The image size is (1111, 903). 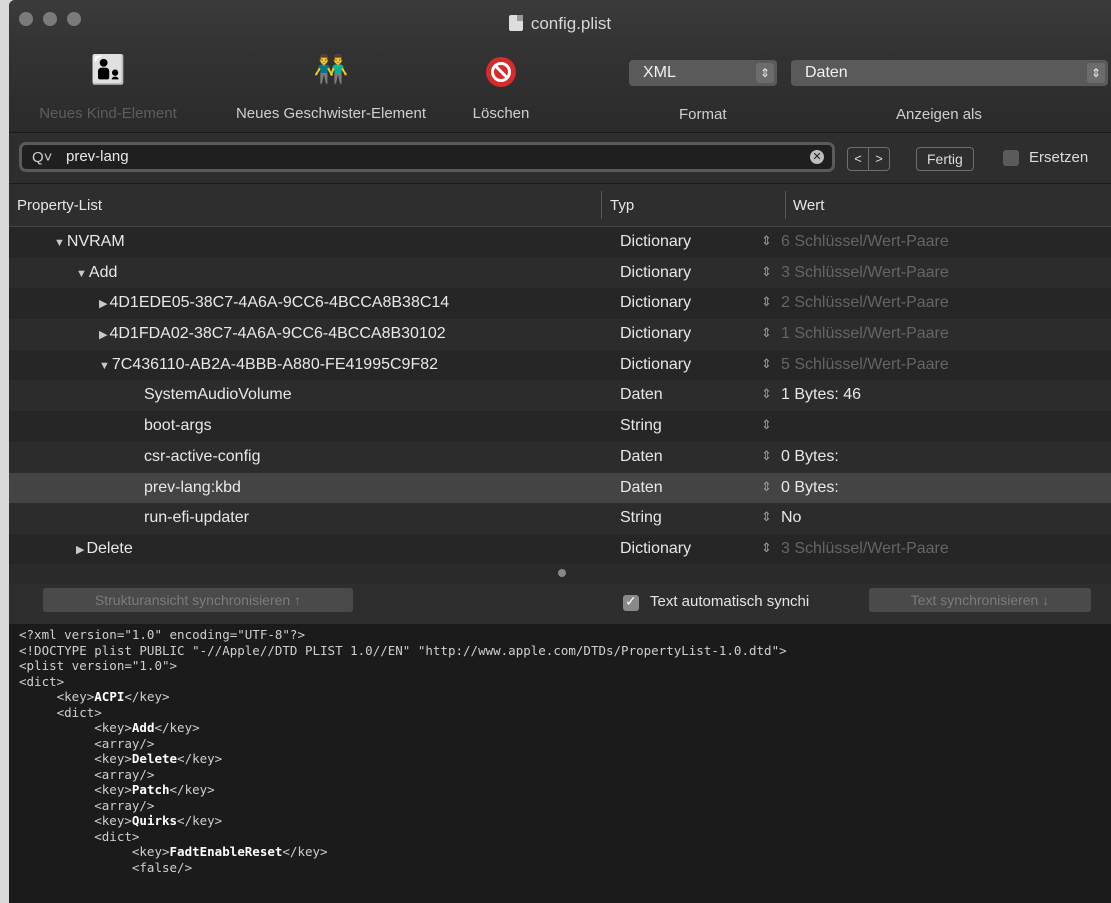 I want to click on format-select: XML ⇕, so click(x=703, y=73).